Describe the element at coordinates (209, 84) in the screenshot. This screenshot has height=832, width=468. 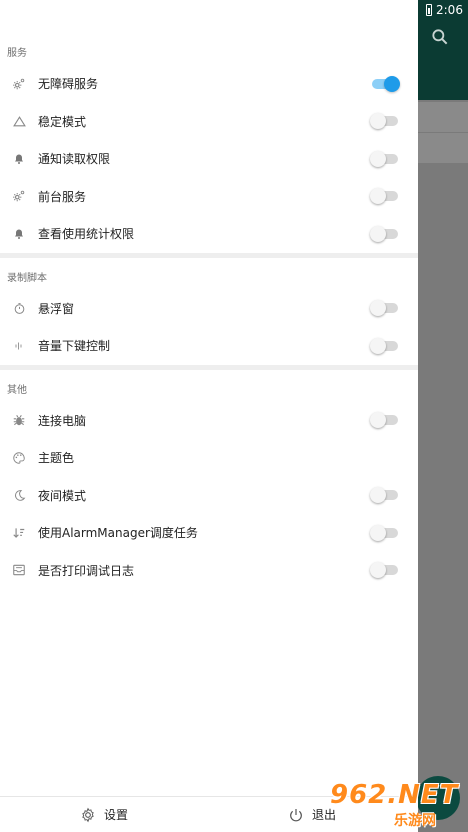
I see `drawer-item: 无障碍服务` at that location.